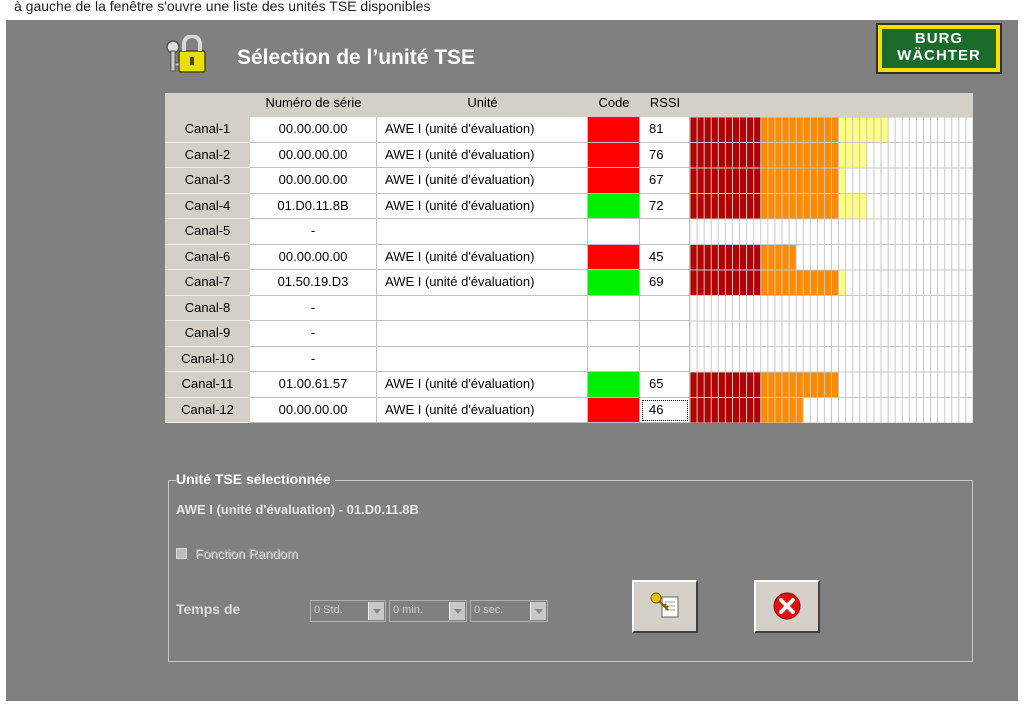 This screenshot has width=1023, height=716. I want to click on channel-label: Canal-8, so click(207, 308).